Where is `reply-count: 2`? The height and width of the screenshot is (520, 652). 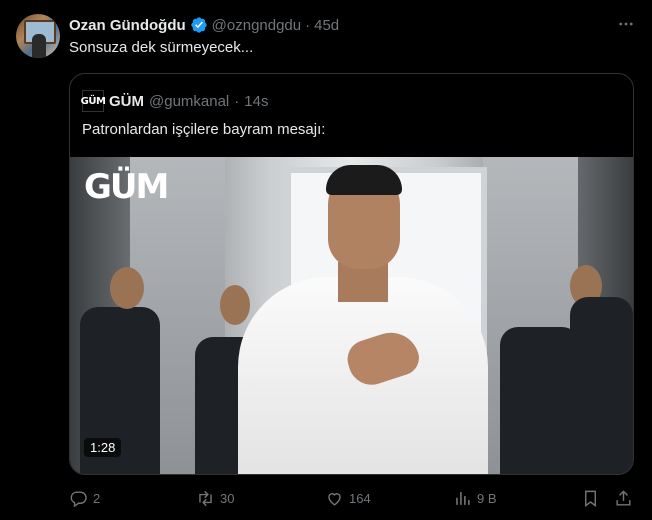
reply-count: 2 is located at coordinates (97, 498).